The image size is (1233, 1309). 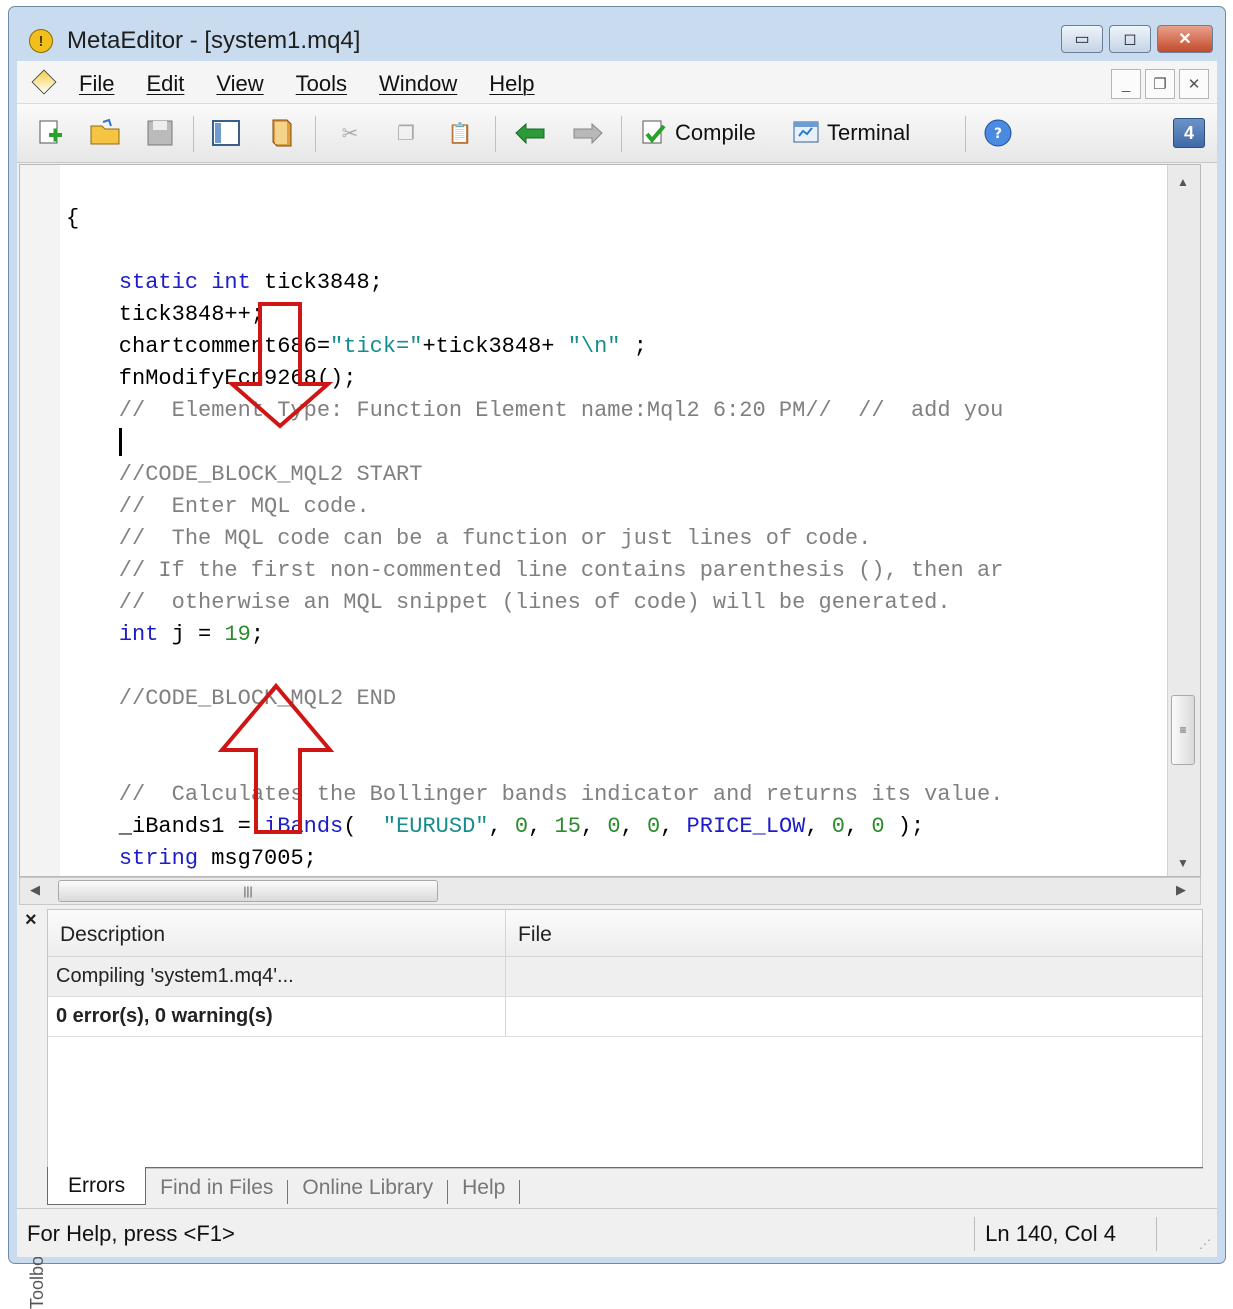 What do you see at coordinates (625, 1188) in the screenshot?
I see `toolbox-tabs: Errors Find in Files Online Library Help` at bounding box center [625, 1188].